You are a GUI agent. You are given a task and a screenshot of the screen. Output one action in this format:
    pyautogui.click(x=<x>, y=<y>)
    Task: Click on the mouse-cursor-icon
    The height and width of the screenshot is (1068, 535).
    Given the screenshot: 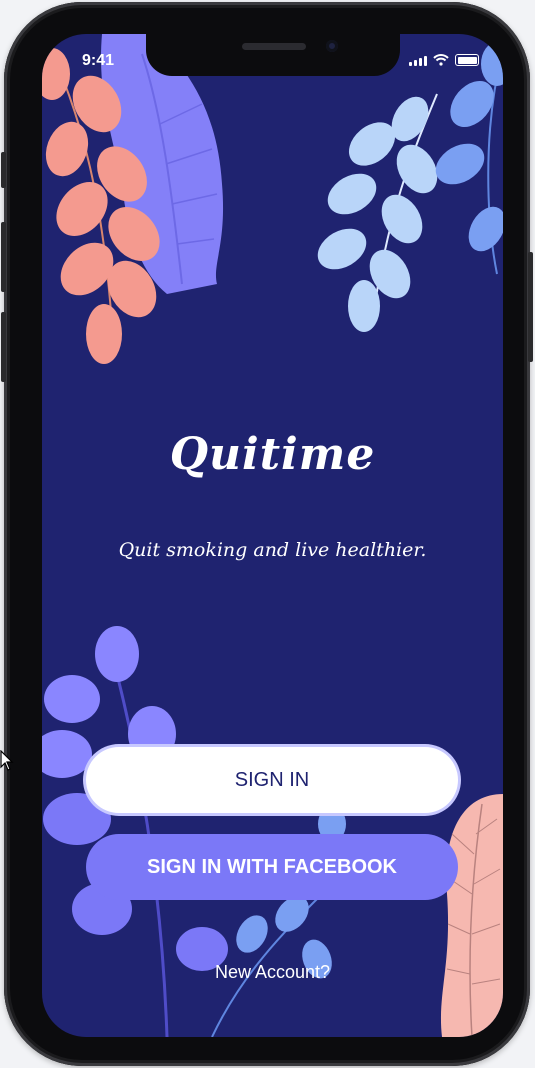 What is the action you would take?
    pyautogui.click(x=7, y=760)
    